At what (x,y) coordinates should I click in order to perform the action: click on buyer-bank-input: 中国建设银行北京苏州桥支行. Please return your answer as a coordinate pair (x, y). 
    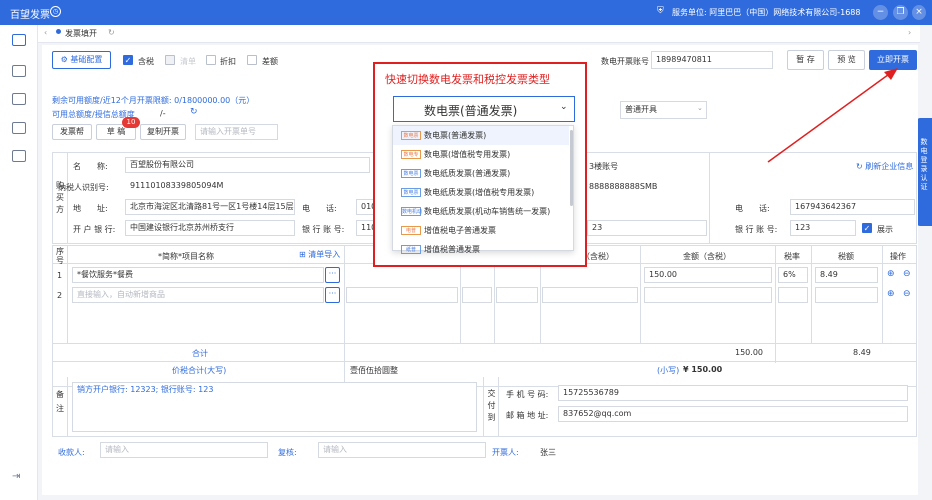
    Looking at the image, I should click on (210, 228).